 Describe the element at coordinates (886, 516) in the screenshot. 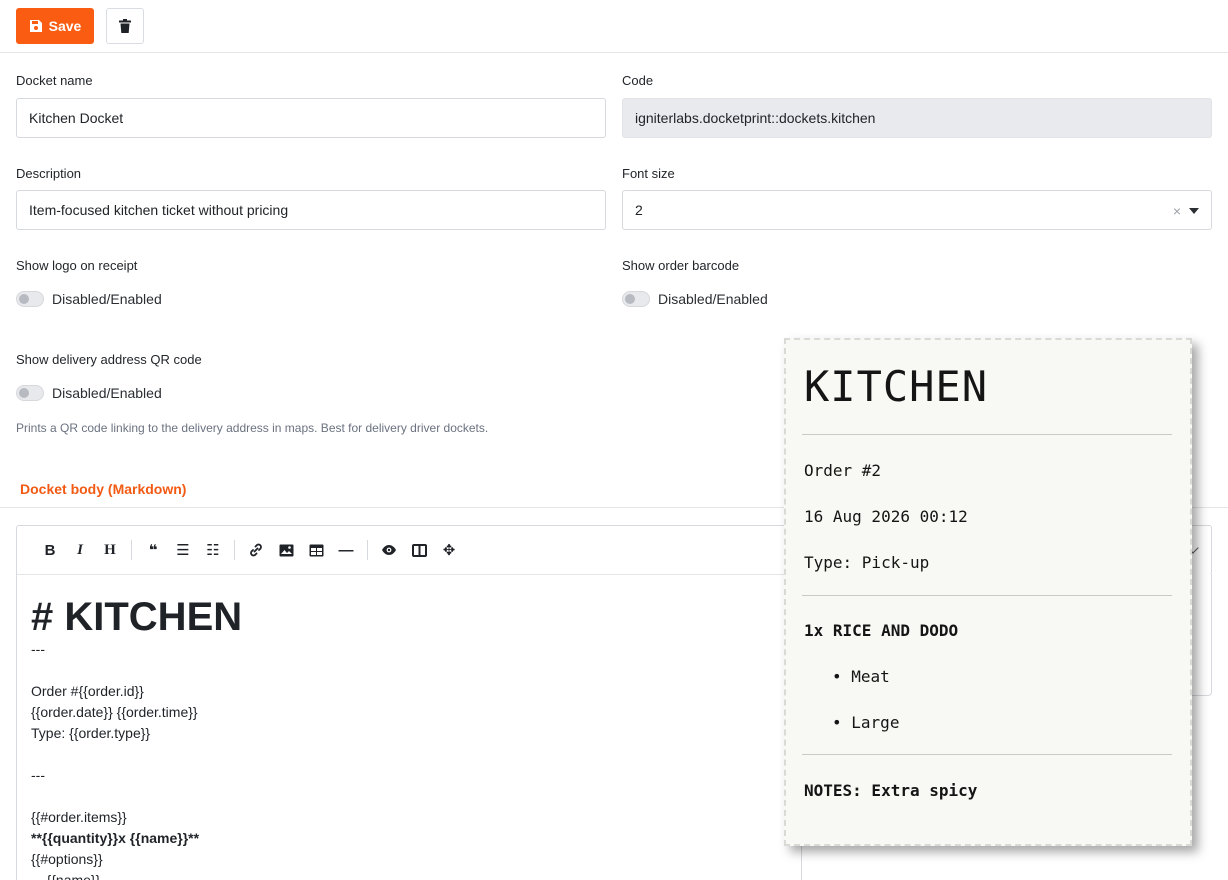

I see `receipt-datetime: 16 Aug 2026 00:12` at that location.